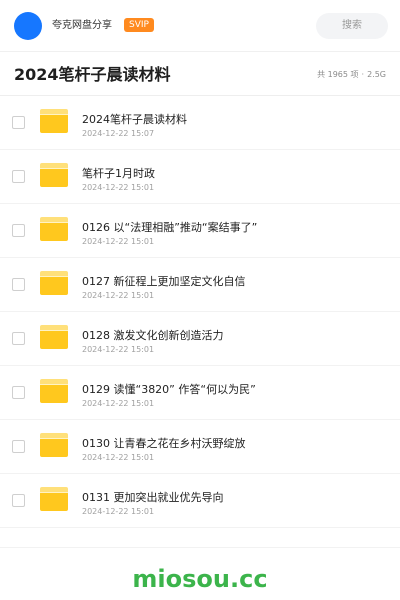 The width and height of the screenshot is (400, 600). I want to click on file-row: 0126 以“法理相融”推动“案结事了” 2024-12-22 15:01, so click(200, 231).